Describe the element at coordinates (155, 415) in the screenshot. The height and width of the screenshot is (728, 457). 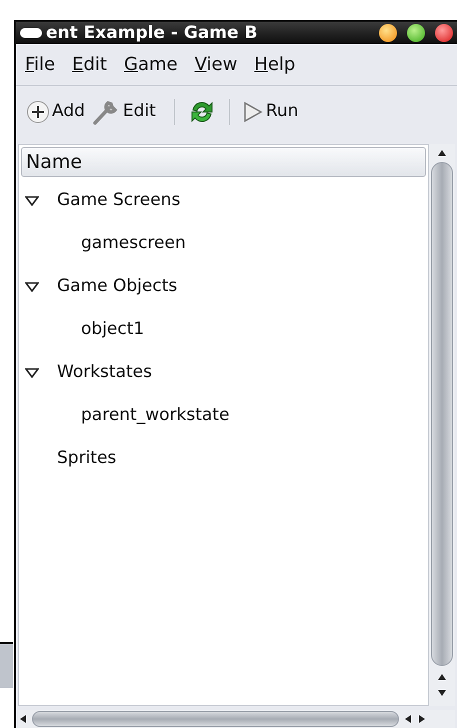
I see `tree-item: parent_workstate` at that location.